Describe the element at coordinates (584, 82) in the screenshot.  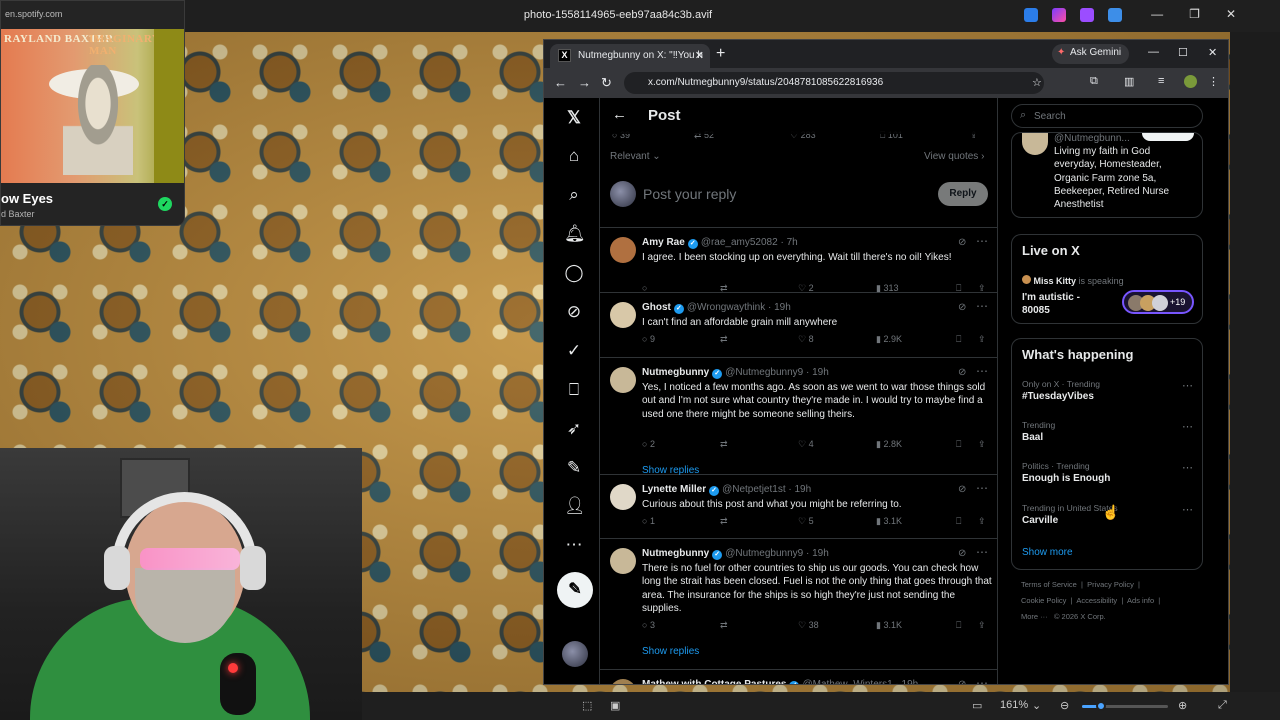
I see `forward-icon: →` at that location.